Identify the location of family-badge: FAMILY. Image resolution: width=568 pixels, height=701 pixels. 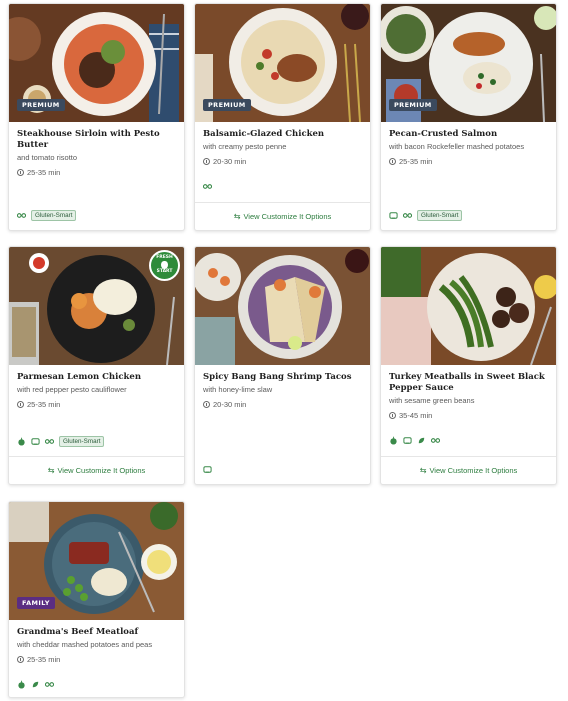
(36, 603).